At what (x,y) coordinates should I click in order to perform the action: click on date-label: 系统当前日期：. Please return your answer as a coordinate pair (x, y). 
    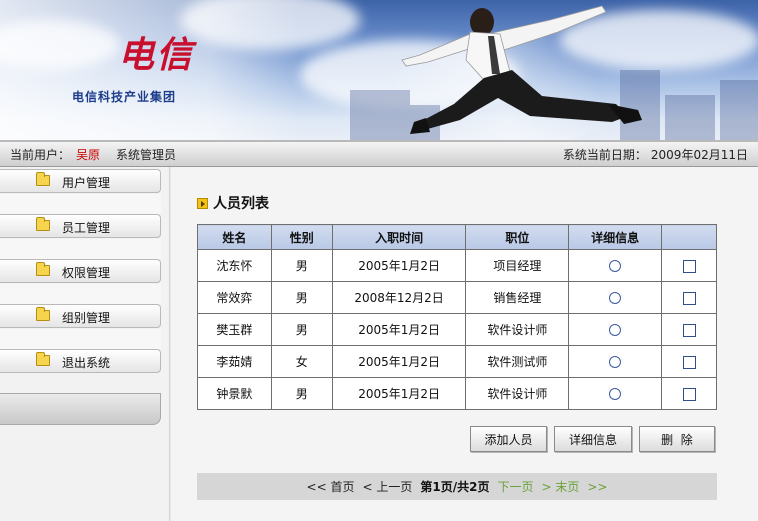
    Looking at the image, I should click on (604, 154).